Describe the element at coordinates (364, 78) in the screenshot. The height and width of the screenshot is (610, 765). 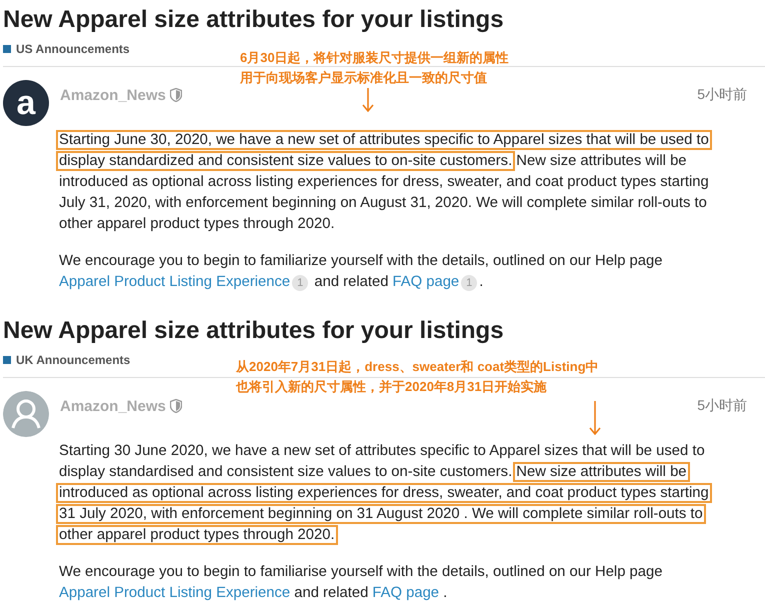
I see `annotation-text: 用于向现场客户显示标准化且一致的尺寸值` at that location.